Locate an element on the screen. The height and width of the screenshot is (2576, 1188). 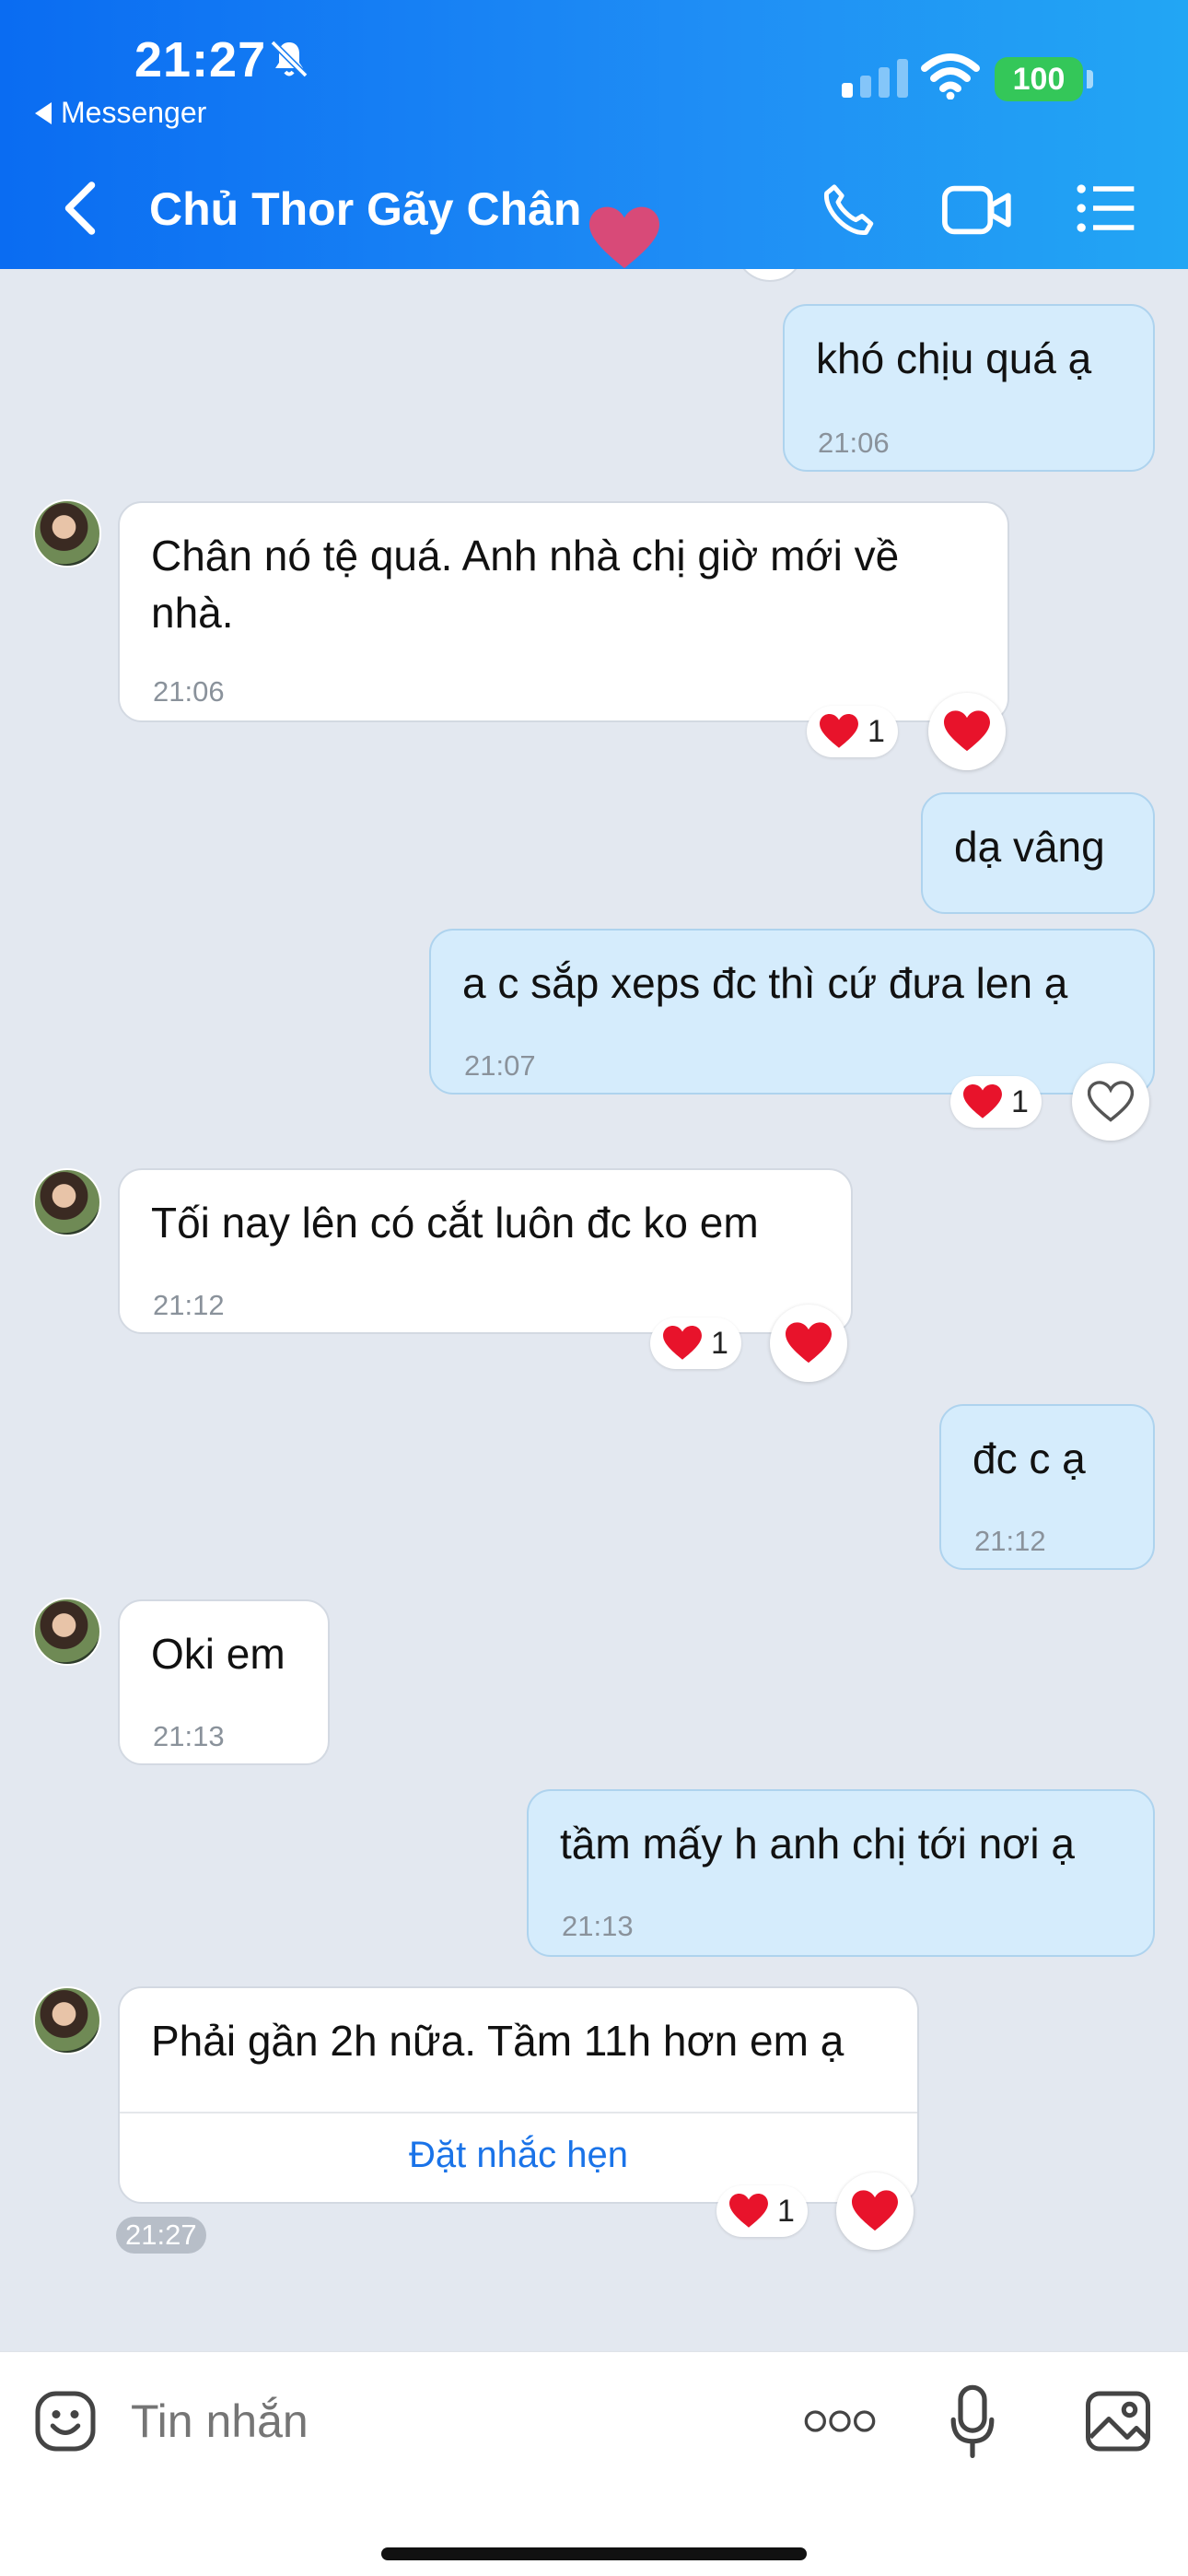
battery-indicator: 100 is located at coordinates (1039, 79).